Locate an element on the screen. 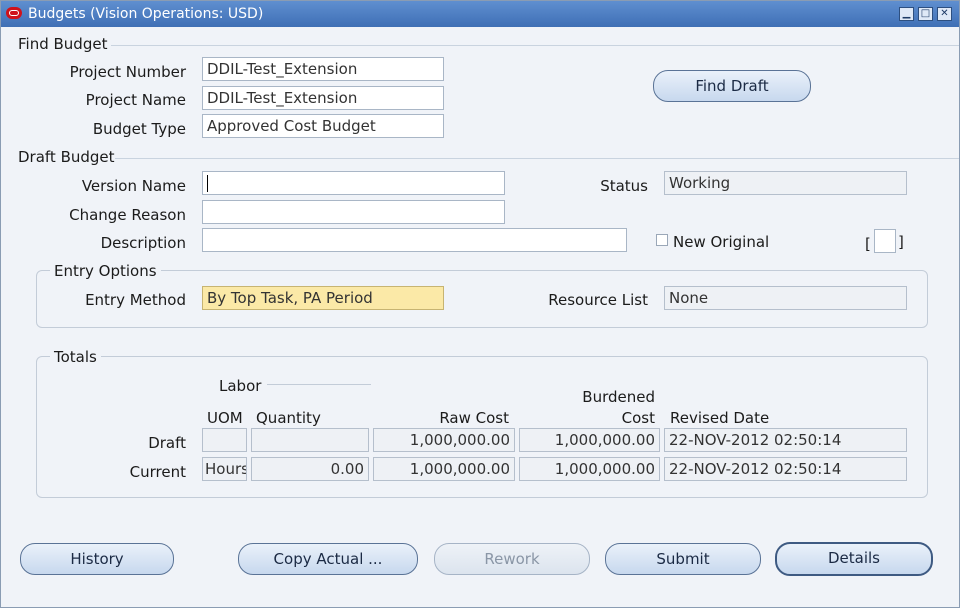 The width and height of the screenshot is (962, 610). new-original-checkbox is located at coordinates (662, 240).